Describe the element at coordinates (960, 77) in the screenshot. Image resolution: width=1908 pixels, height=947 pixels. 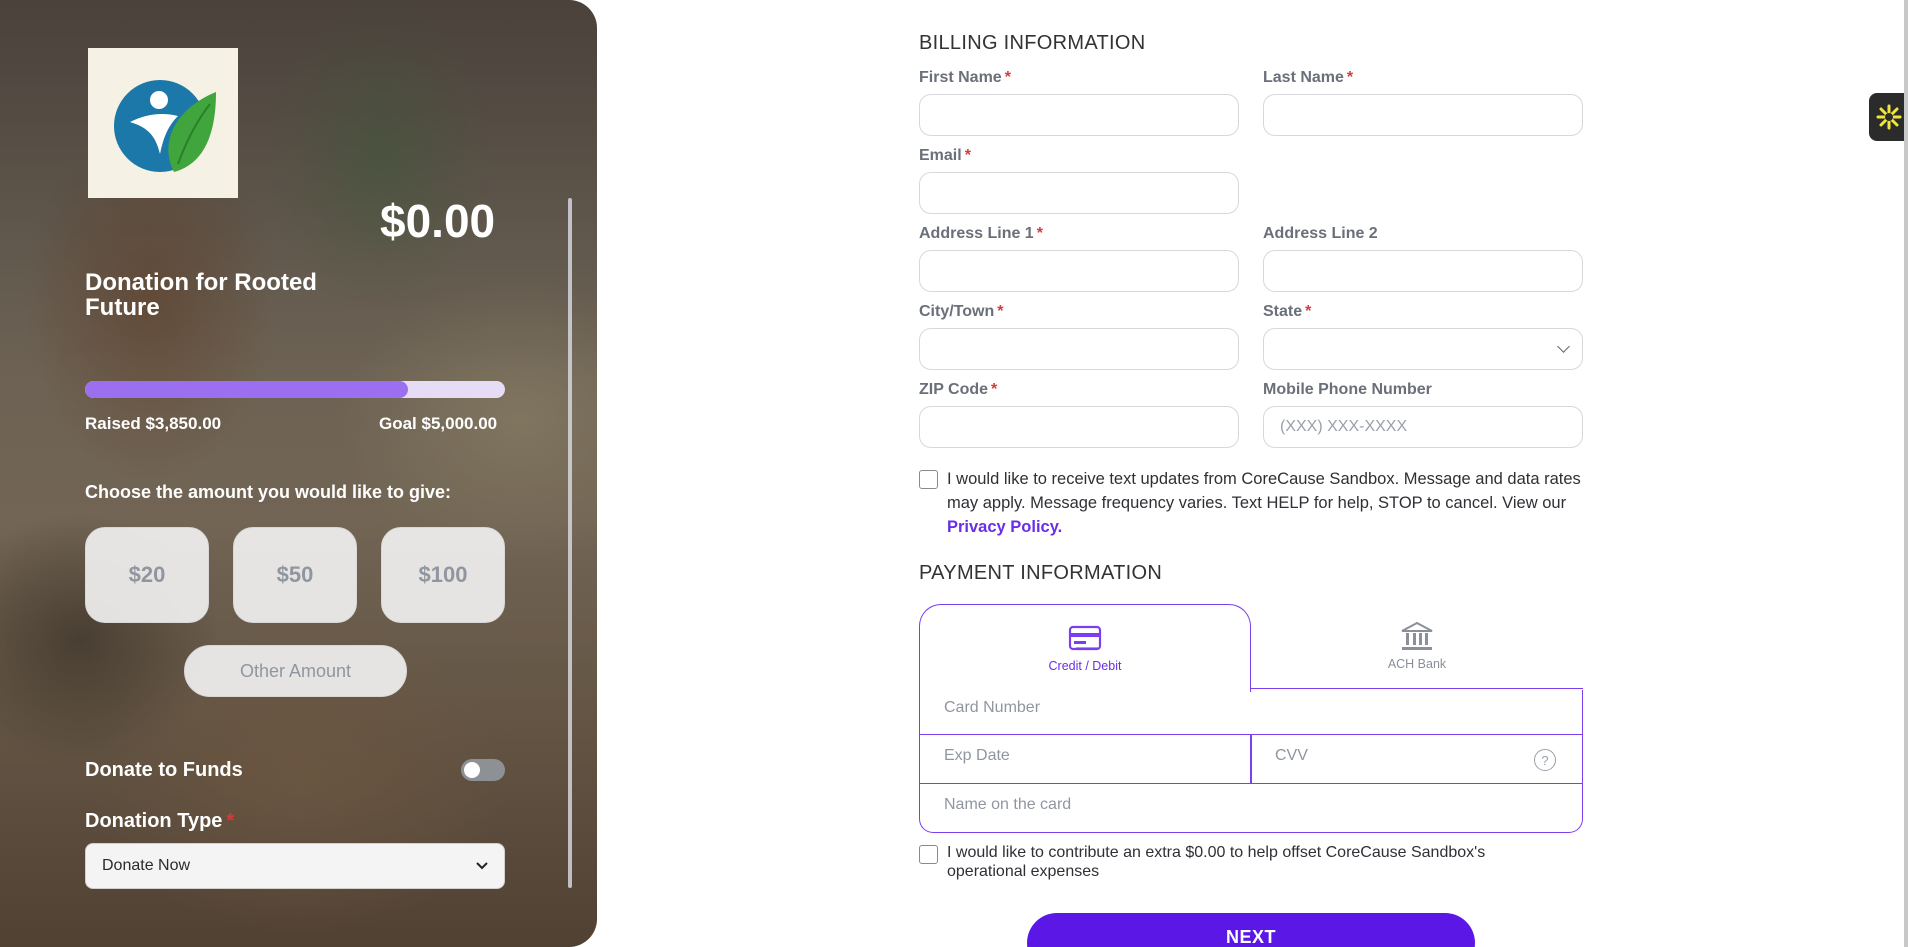
I see `first-name-label-text: First Name` at that location.